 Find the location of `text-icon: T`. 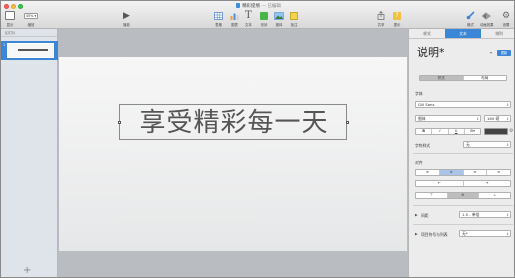

text-icon: T is located at coordinates (248, 15).